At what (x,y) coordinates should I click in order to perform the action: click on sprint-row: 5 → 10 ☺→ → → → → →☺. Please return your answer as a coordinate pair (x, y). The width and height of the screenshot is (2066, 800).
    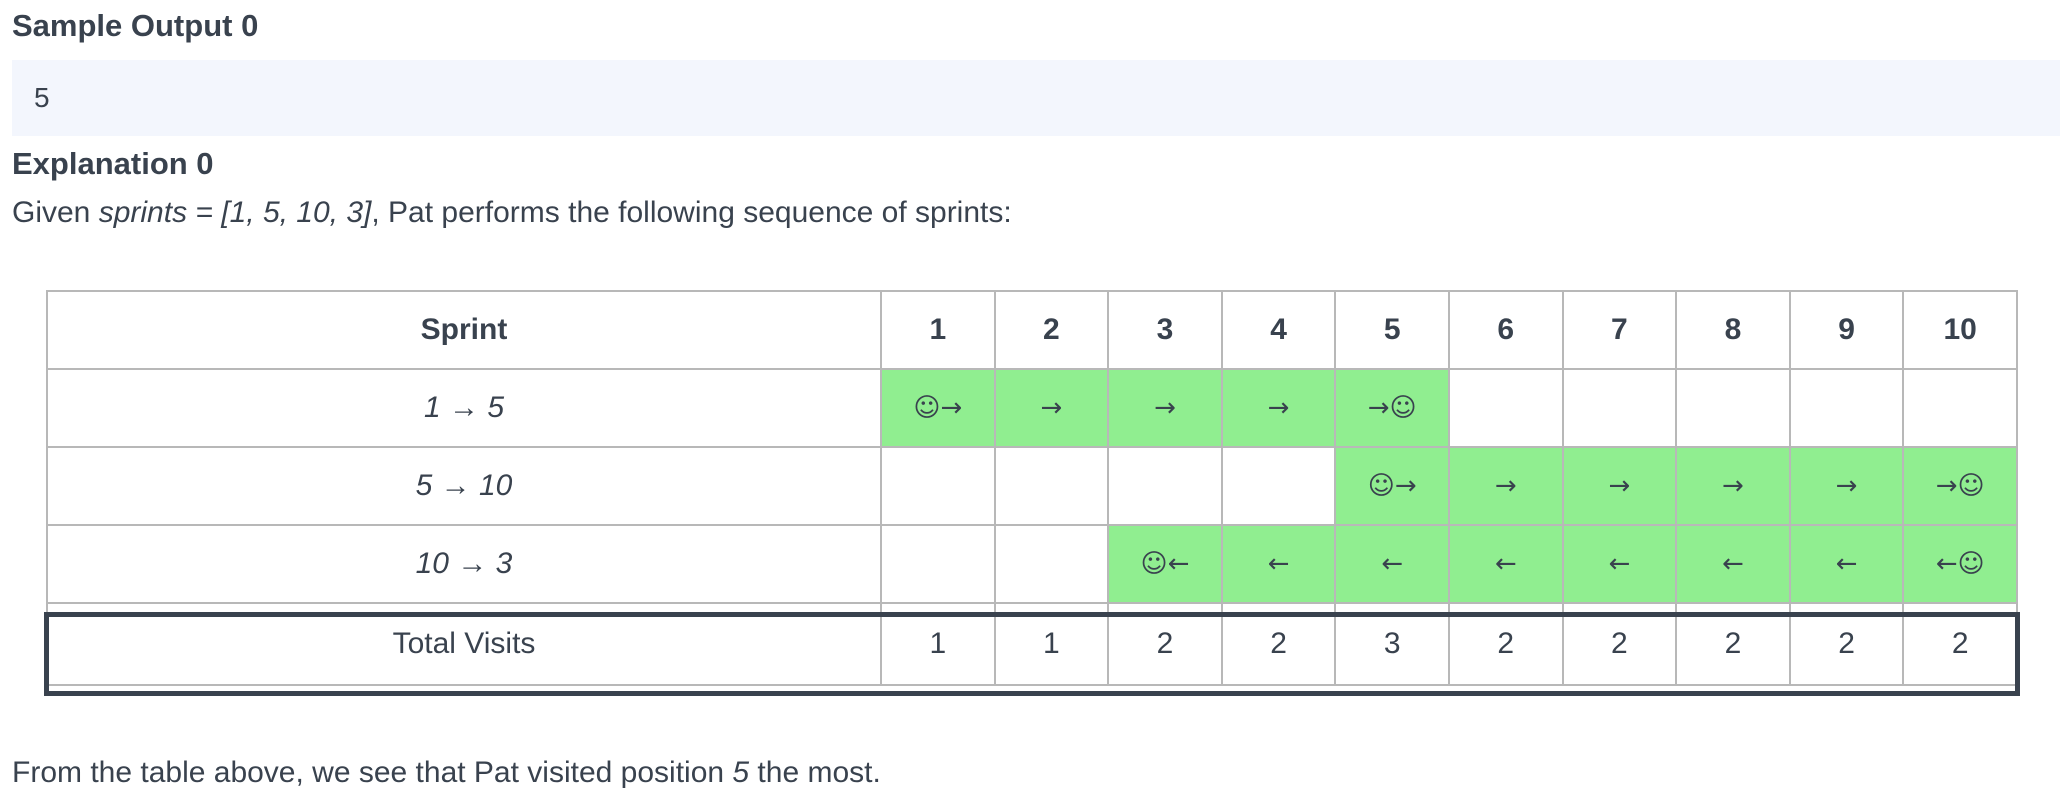
    Looking at the image, I should click on (1032, 486).